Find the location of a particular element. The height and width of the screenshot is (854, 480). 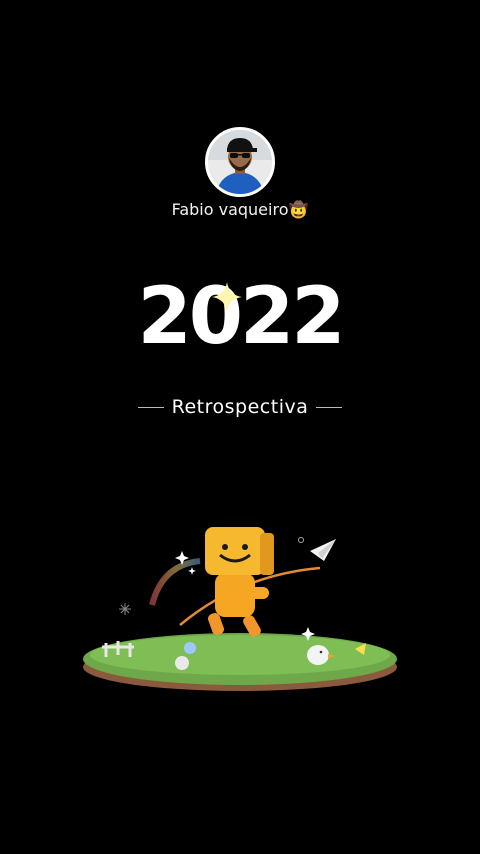

box-mascot-icon is located at coordinates (239, 551).